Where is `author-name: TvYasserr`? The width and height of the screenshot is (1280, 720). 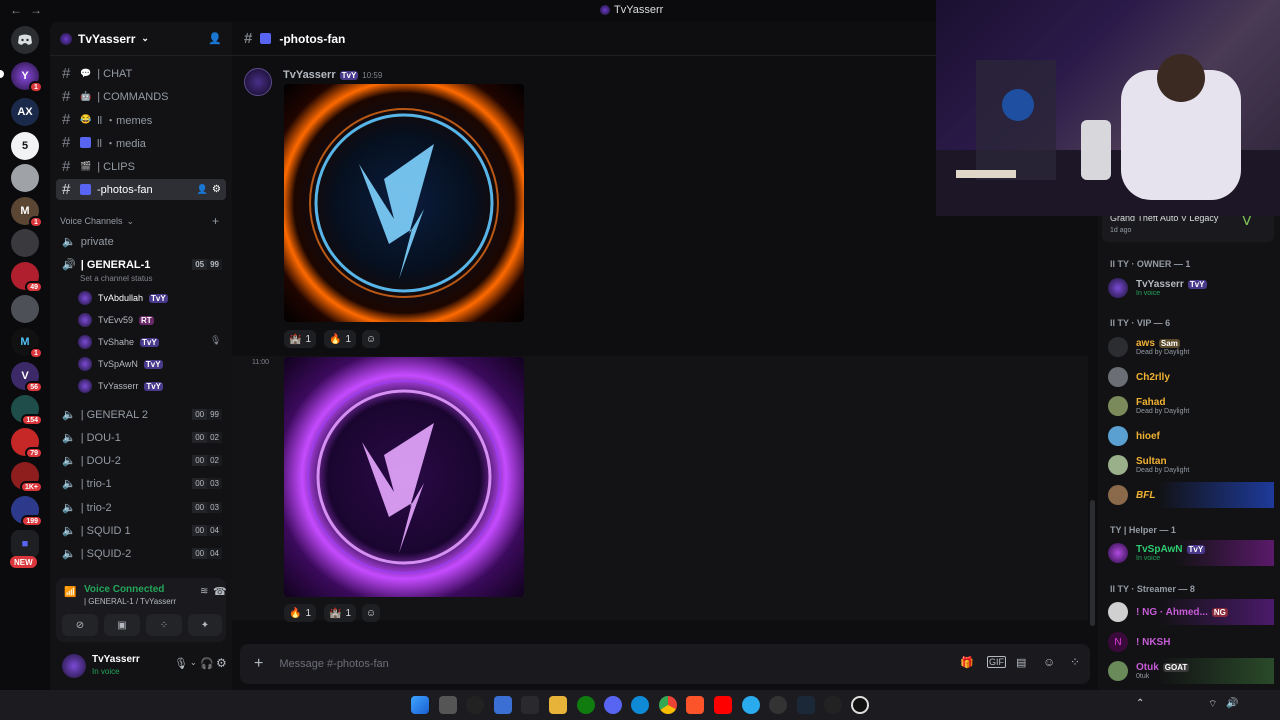 author-name: TvYasserr is located at coordinates (309, 75).